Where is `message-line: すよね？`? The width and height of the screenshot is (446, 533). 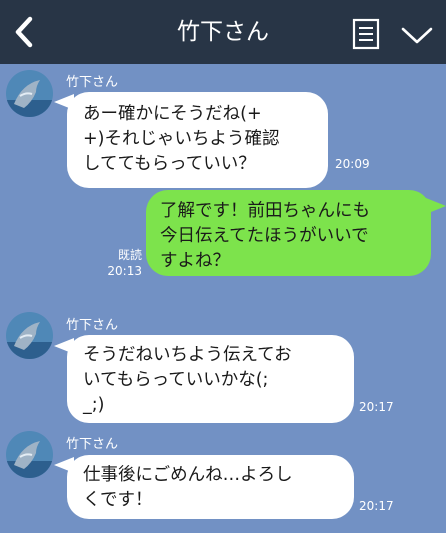 message-line: すよね？ is located at coordinates (195, 261).